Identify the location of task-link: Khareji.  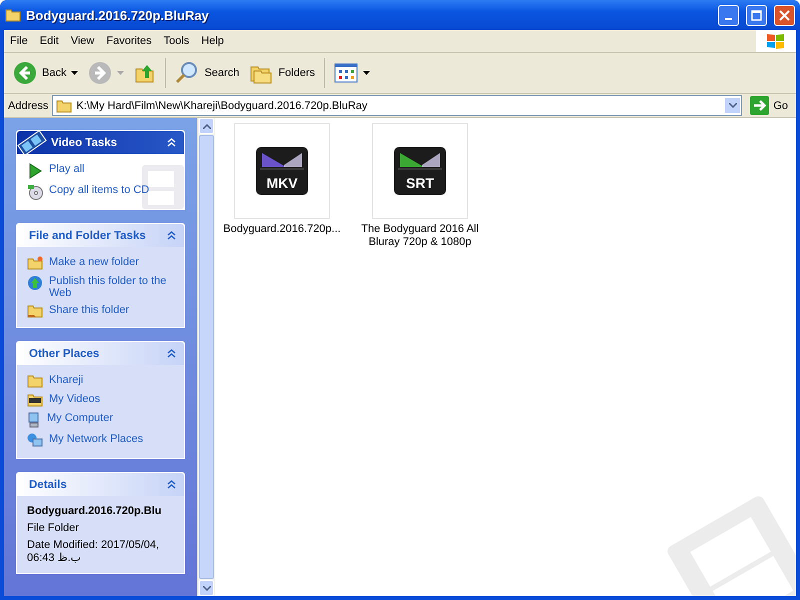
(100, 381).